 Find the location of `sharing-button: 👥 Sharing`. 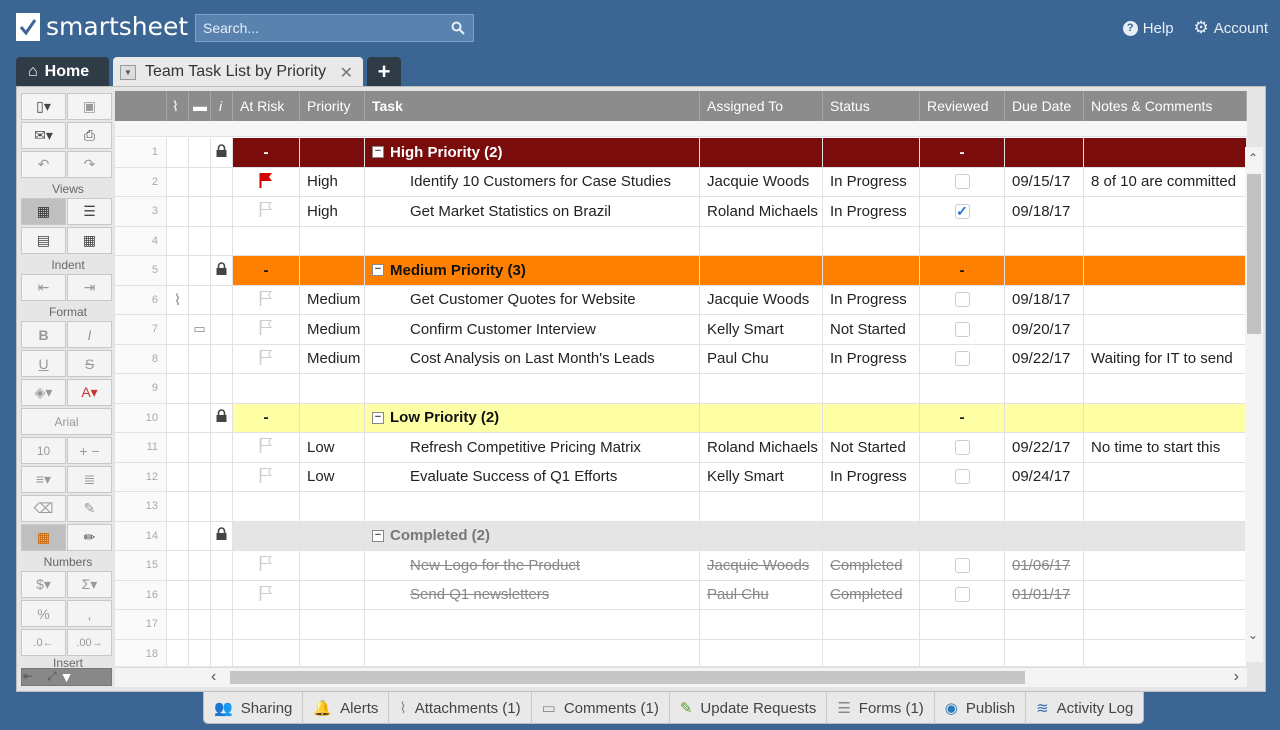

sharing-button: 👥 Sharing is located at coordinates (254, 708).